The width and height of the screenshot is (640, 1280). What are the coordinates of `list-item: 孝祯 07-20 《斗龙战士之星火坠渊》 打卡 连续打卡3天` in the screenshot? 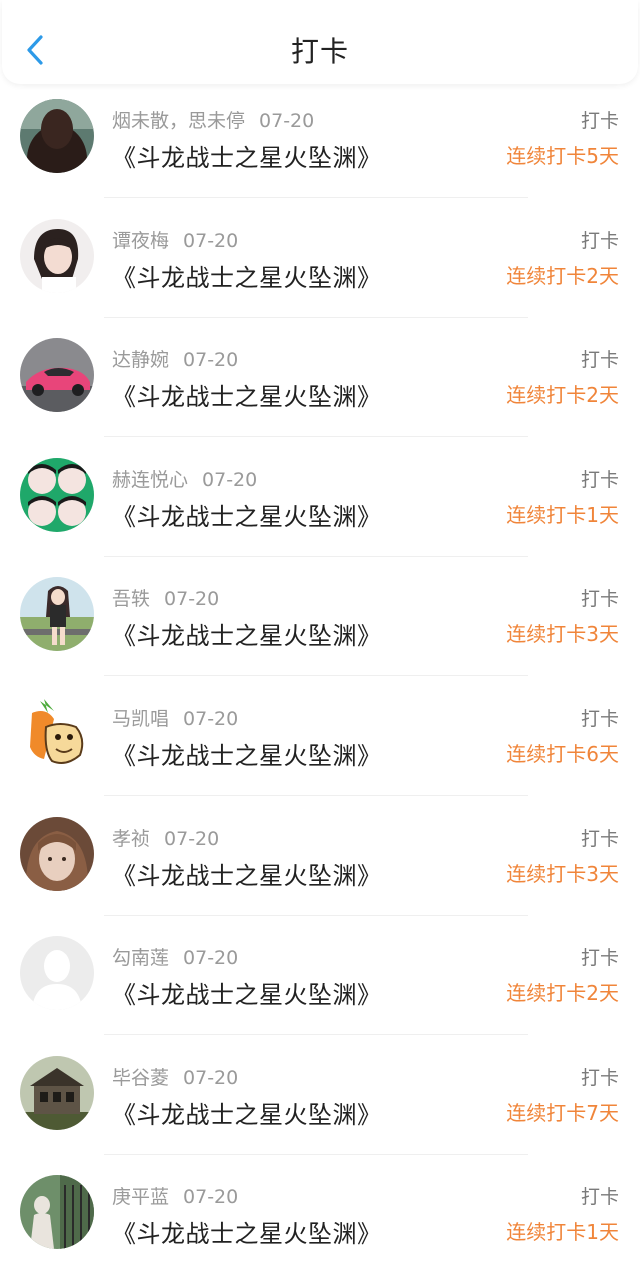 It's located at (320, 862).